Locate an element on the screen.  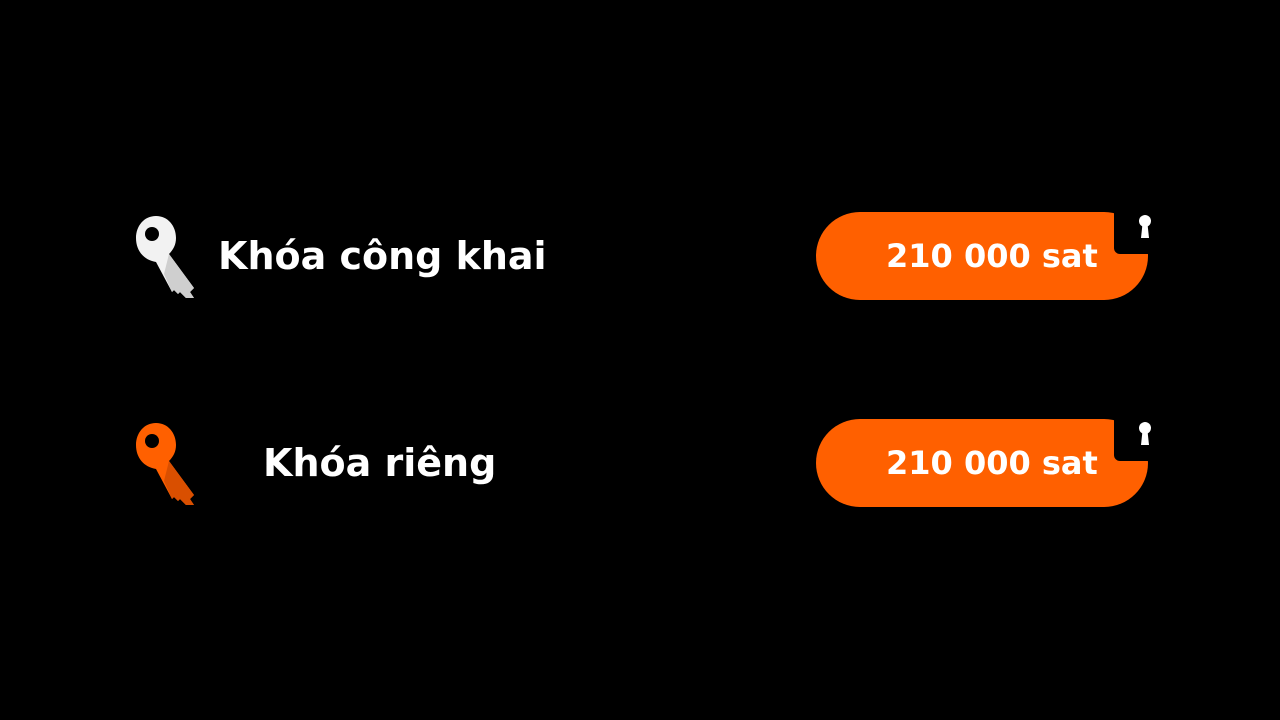
white-key-icon is located at coordinates (167, 257).